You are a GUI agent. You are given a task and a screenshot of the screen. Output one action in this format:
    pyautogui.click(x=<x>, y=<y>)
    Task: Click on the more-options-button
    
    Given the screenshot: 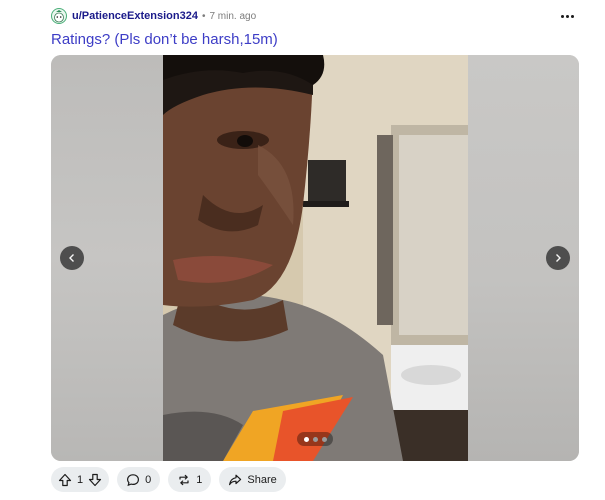 What is the action you would take?
    pyautogui.click(x=567, y=16)
    